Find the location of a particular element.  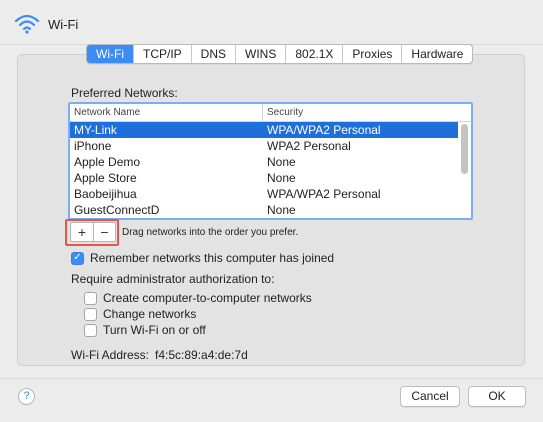

preferred-networks-label: Preferred Networks: is located at coordinates (124, 93).